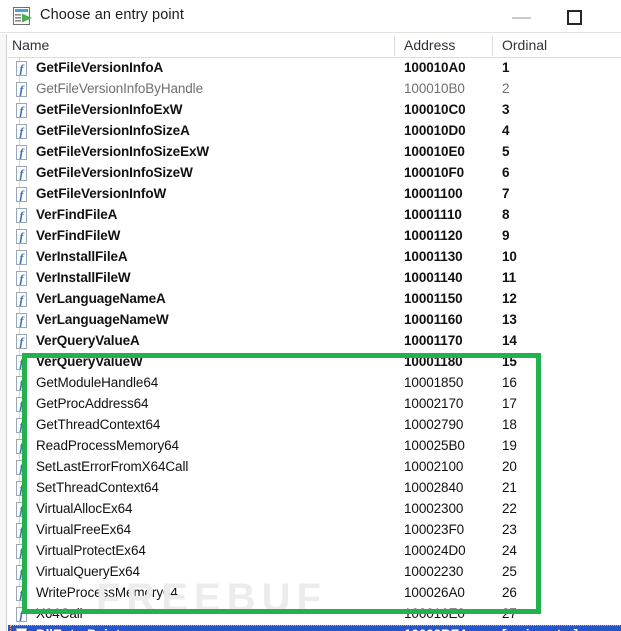  Describe the element at coordinates (107, 592) in the screenshot. I see `cell-entry-name: WriteProcessMemory64` at that location.